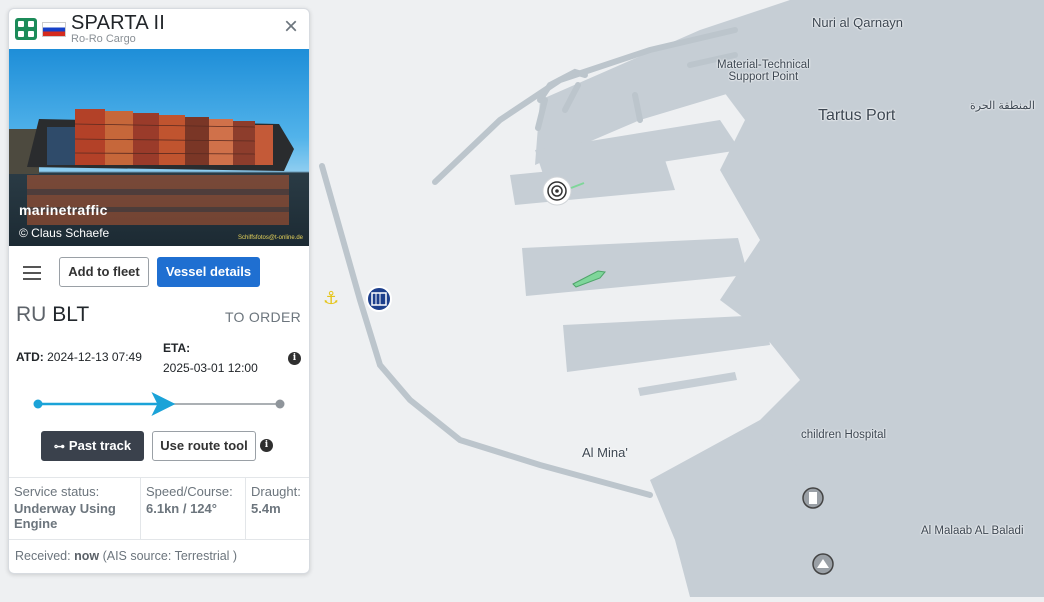  I want to click on received-label: Received:, so click(43, 556).